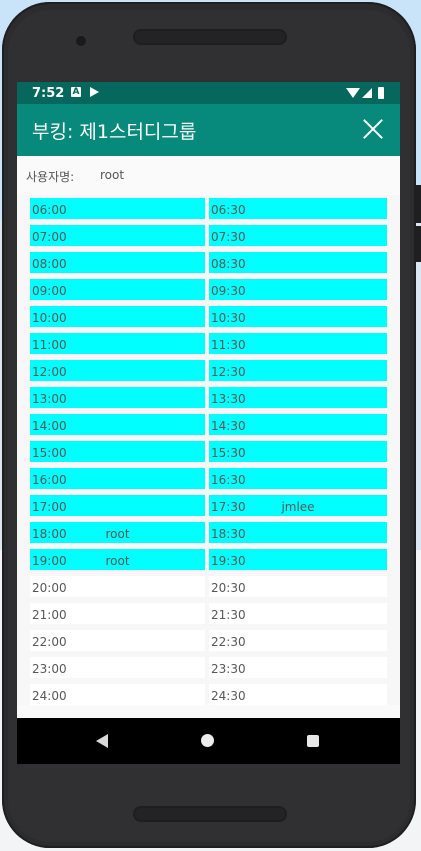 The width and height of the screenshot is (421, 851). I want to click on time-slot-left: 23:00, so click(117, 667).